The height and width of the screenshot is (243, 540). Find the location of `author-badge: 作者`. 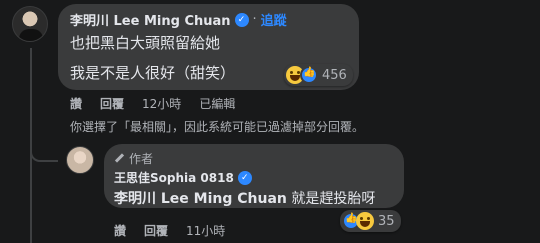

author-badge: 作者 is located at coordinates (133, 158).